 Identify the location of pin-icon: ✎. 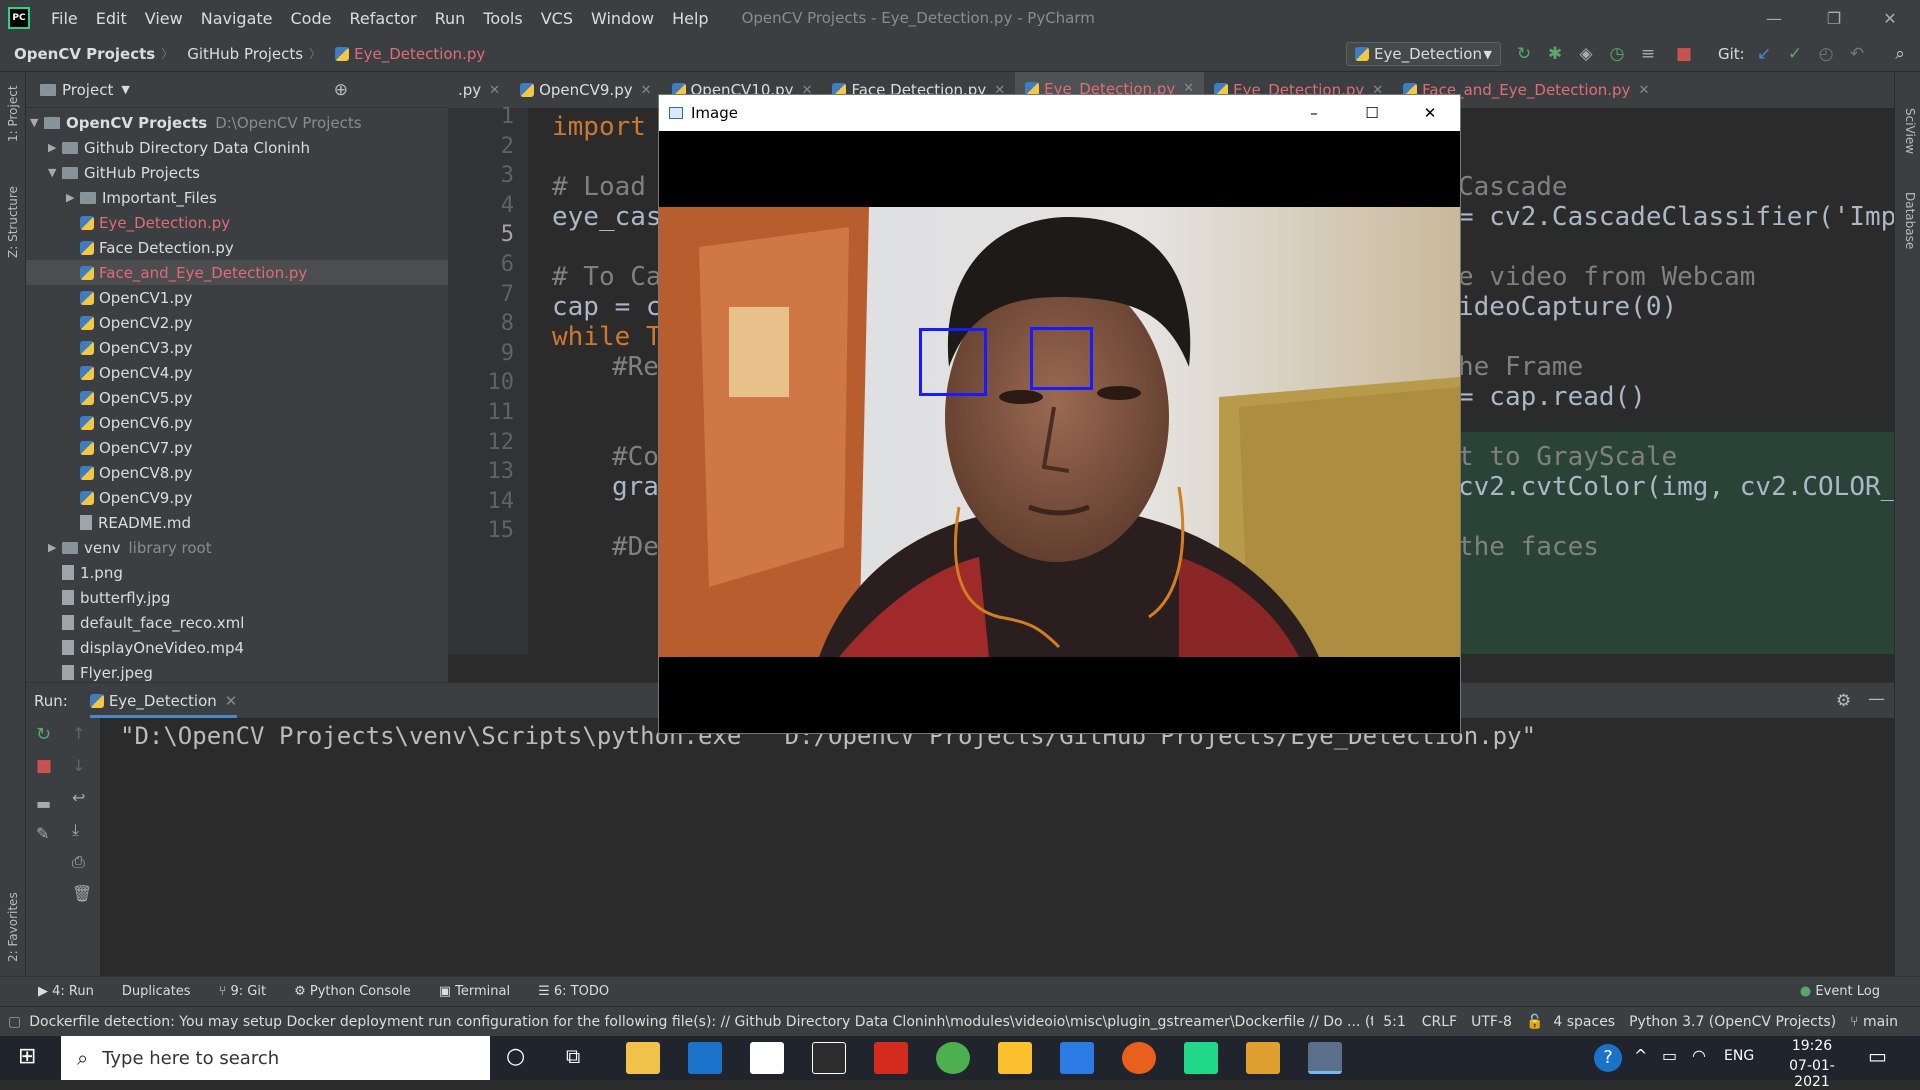
(42, 833).